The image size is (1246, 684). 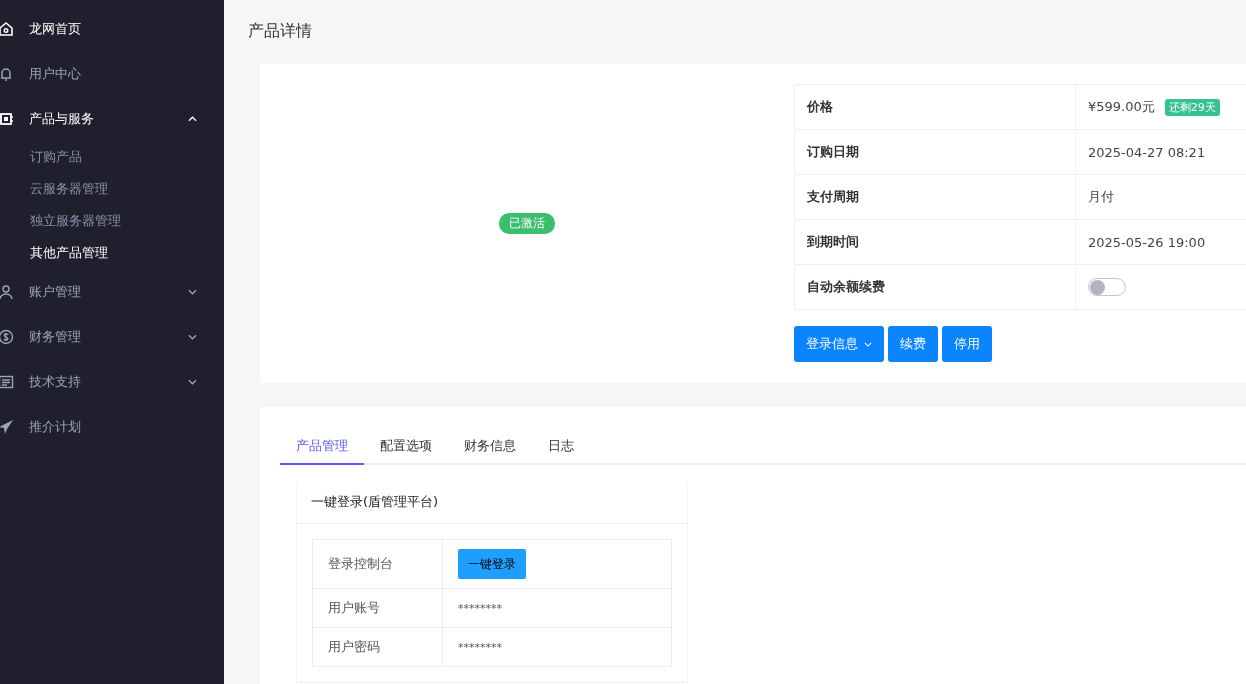 What do you see at coordinates (7, 118) in the screenshot?
I see `chip-icon` at bounding box center [7, 118].